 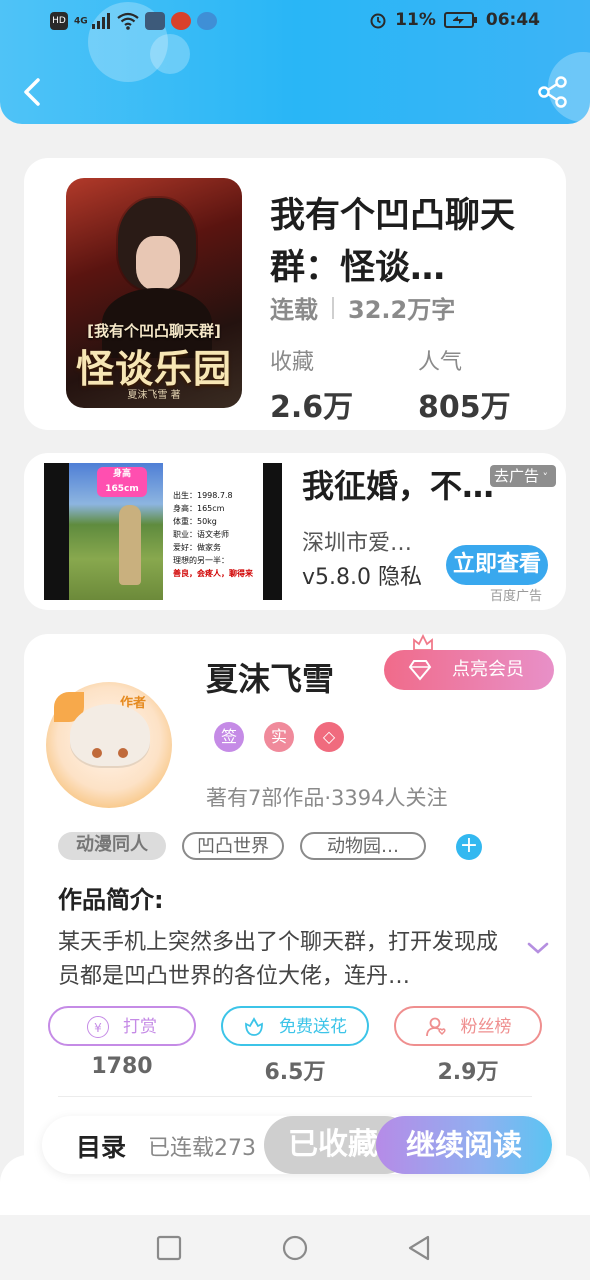 What do you see at coordinates (229, 737) in the screenshot?
I see `signed-badge: 签` at bounding box center [229, 737].